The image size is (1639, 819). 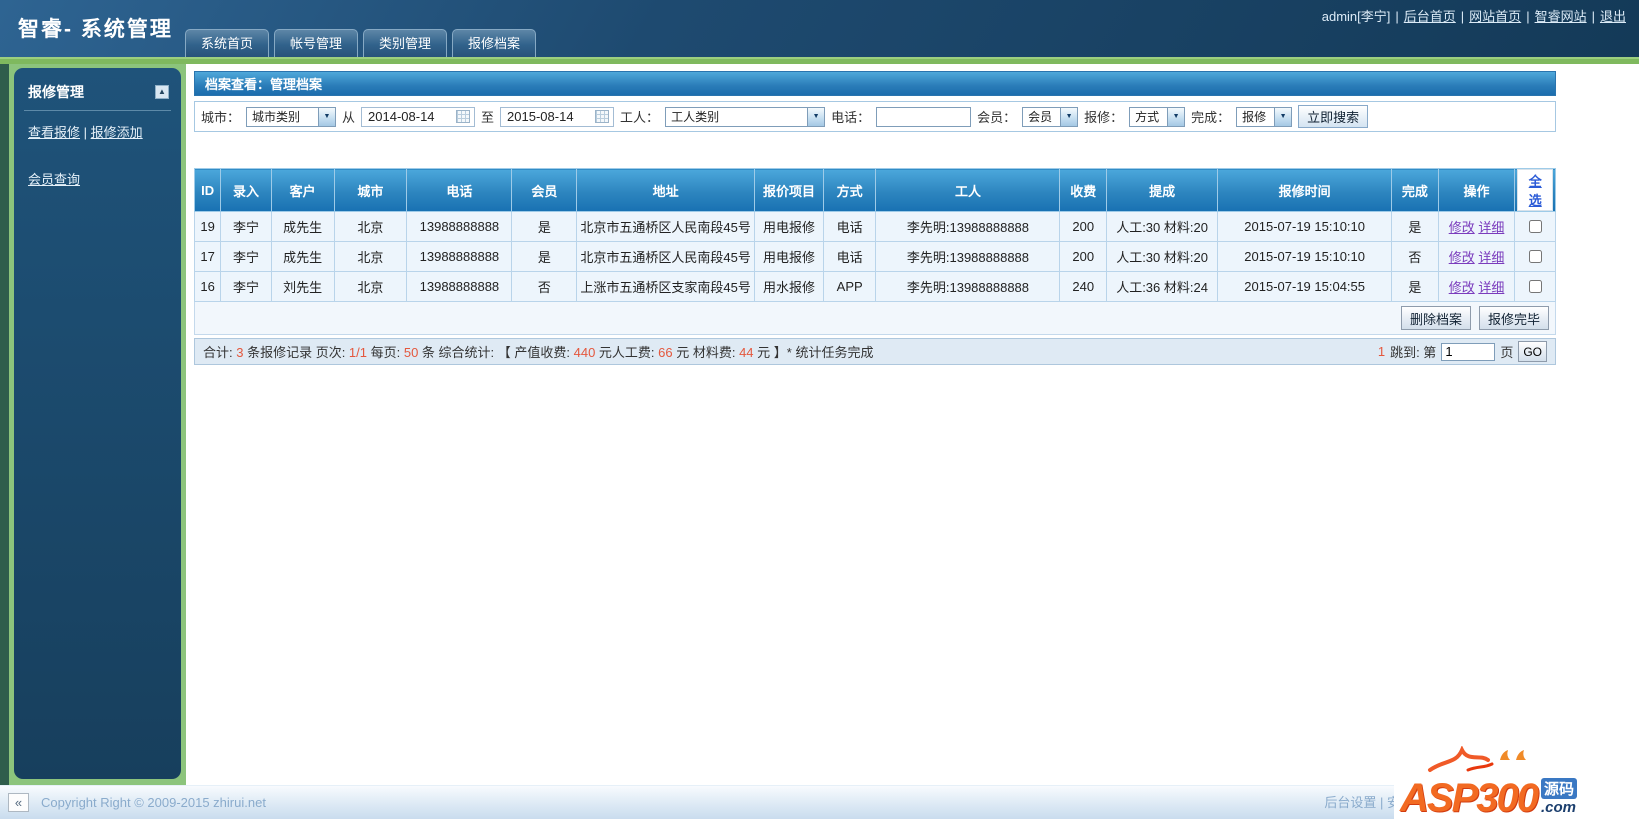 What do you see at coordinates (370, 190) in the screenshot?
I see `col-city: 城市` at bounding box center [370, 190].